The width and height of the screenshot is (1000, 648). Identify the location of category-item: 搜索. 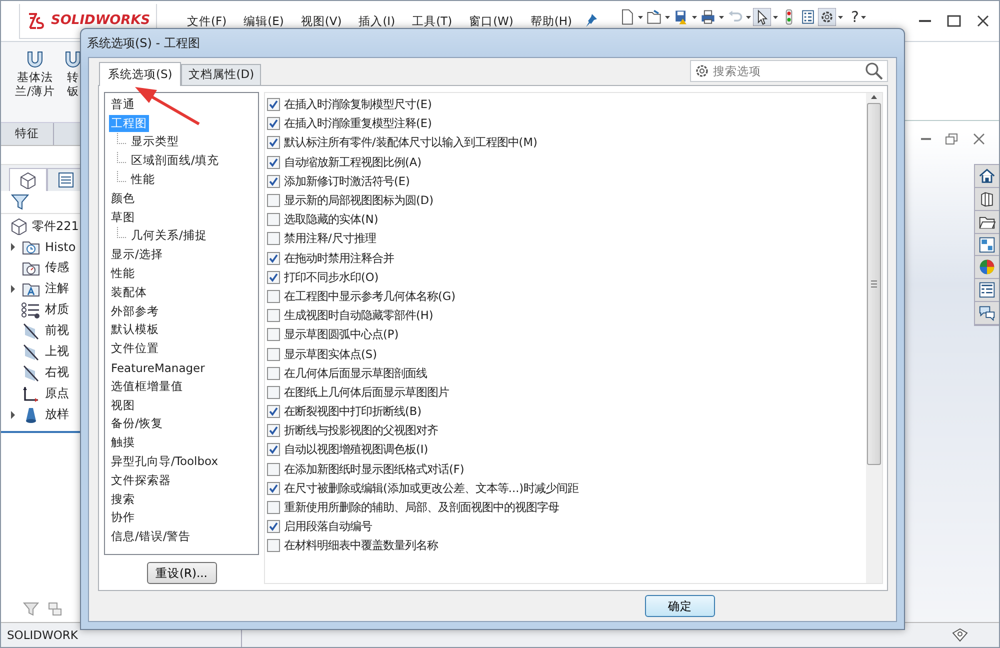
(123, 499).